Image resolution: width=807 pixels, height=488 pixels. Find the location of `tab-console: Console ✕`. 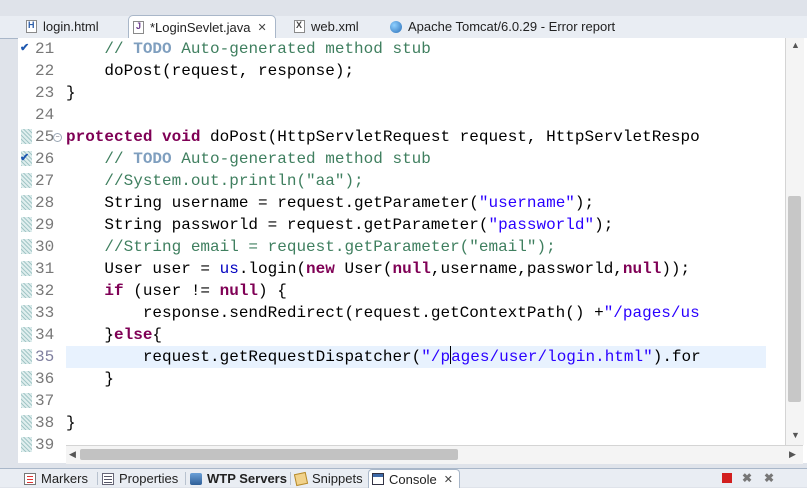

tab-console: Console ✕ is located at coordinates (414, 478).